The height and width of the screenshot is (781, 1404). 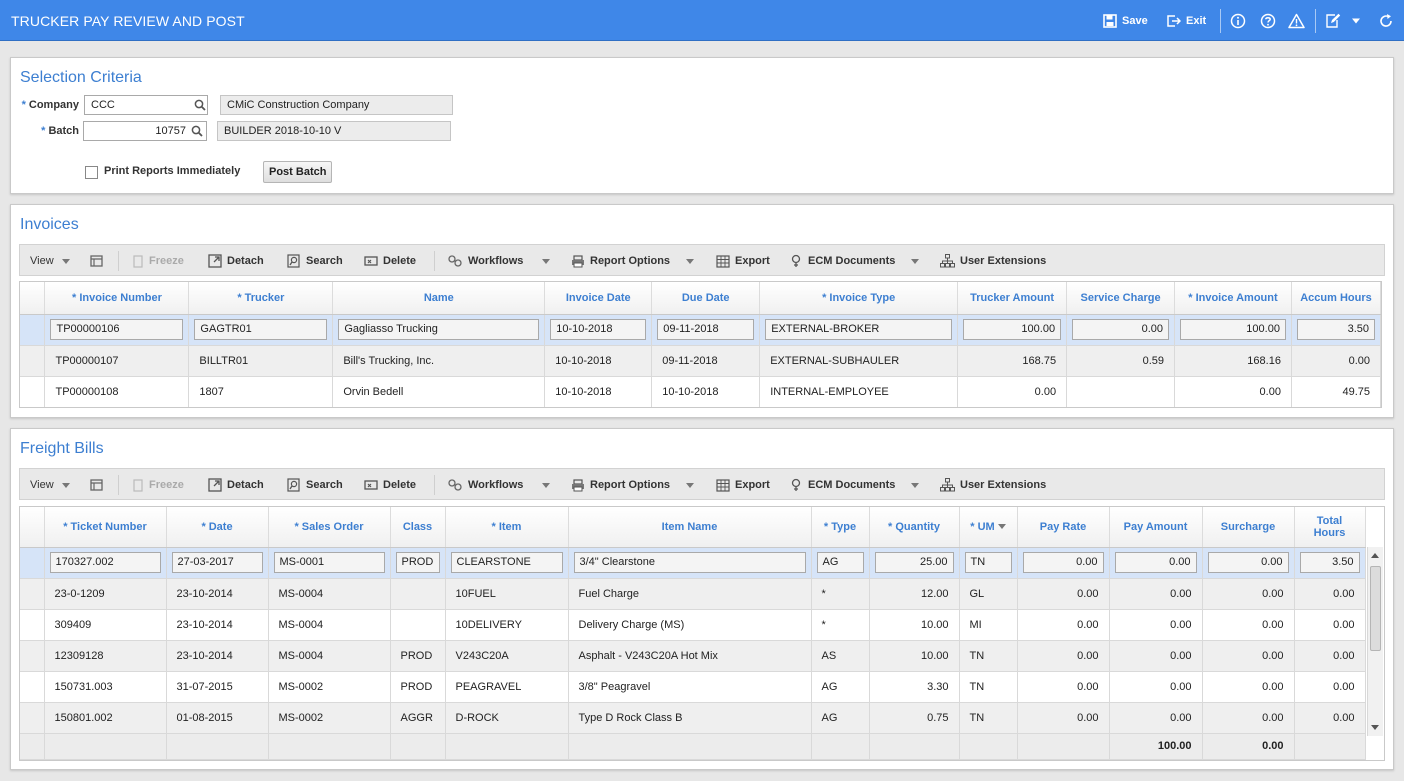 What do you see at coordinates (988, 594) in the screenshot?
I see `table-cell: GL` at bounding box center [988, 594].